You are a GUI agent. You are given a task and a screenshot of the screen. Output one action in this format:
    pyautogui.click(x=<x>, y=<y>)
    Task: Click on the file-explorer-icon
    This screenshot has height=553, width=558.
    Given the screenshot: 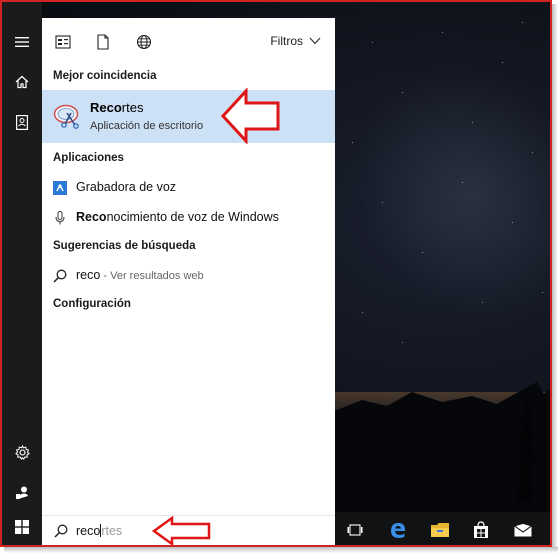 What is the action you would take?
    pyautogui.click(x=440, y=530)
    